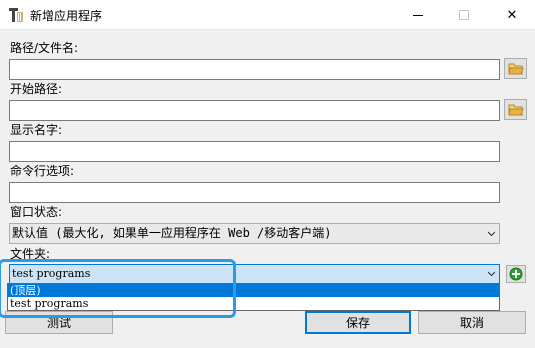 The height and width of the screenshot is (348, 535). Describe the element at coordinates (42, 171) in the screenshot. I see `cmd-options-label: 命令行选项:` at that location.